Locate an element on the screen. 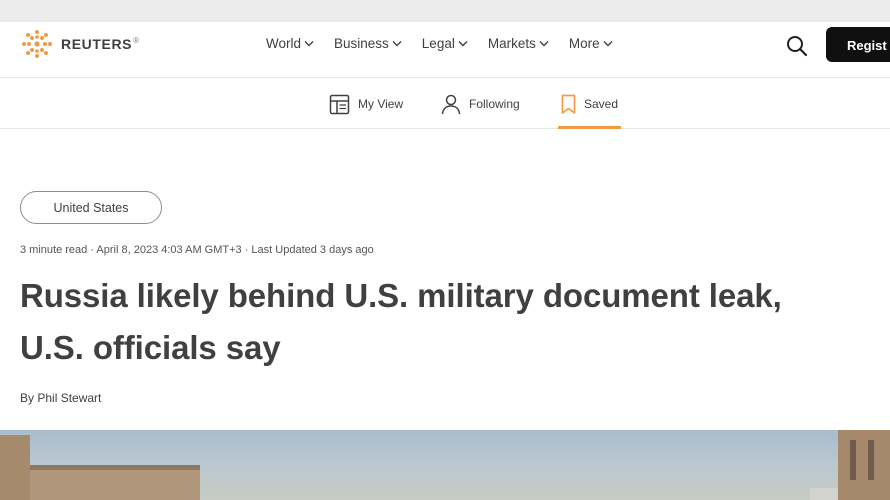 The height and width of the screenshot is (500, 890). nav-item-more: More is located at coordinates (591, 43).